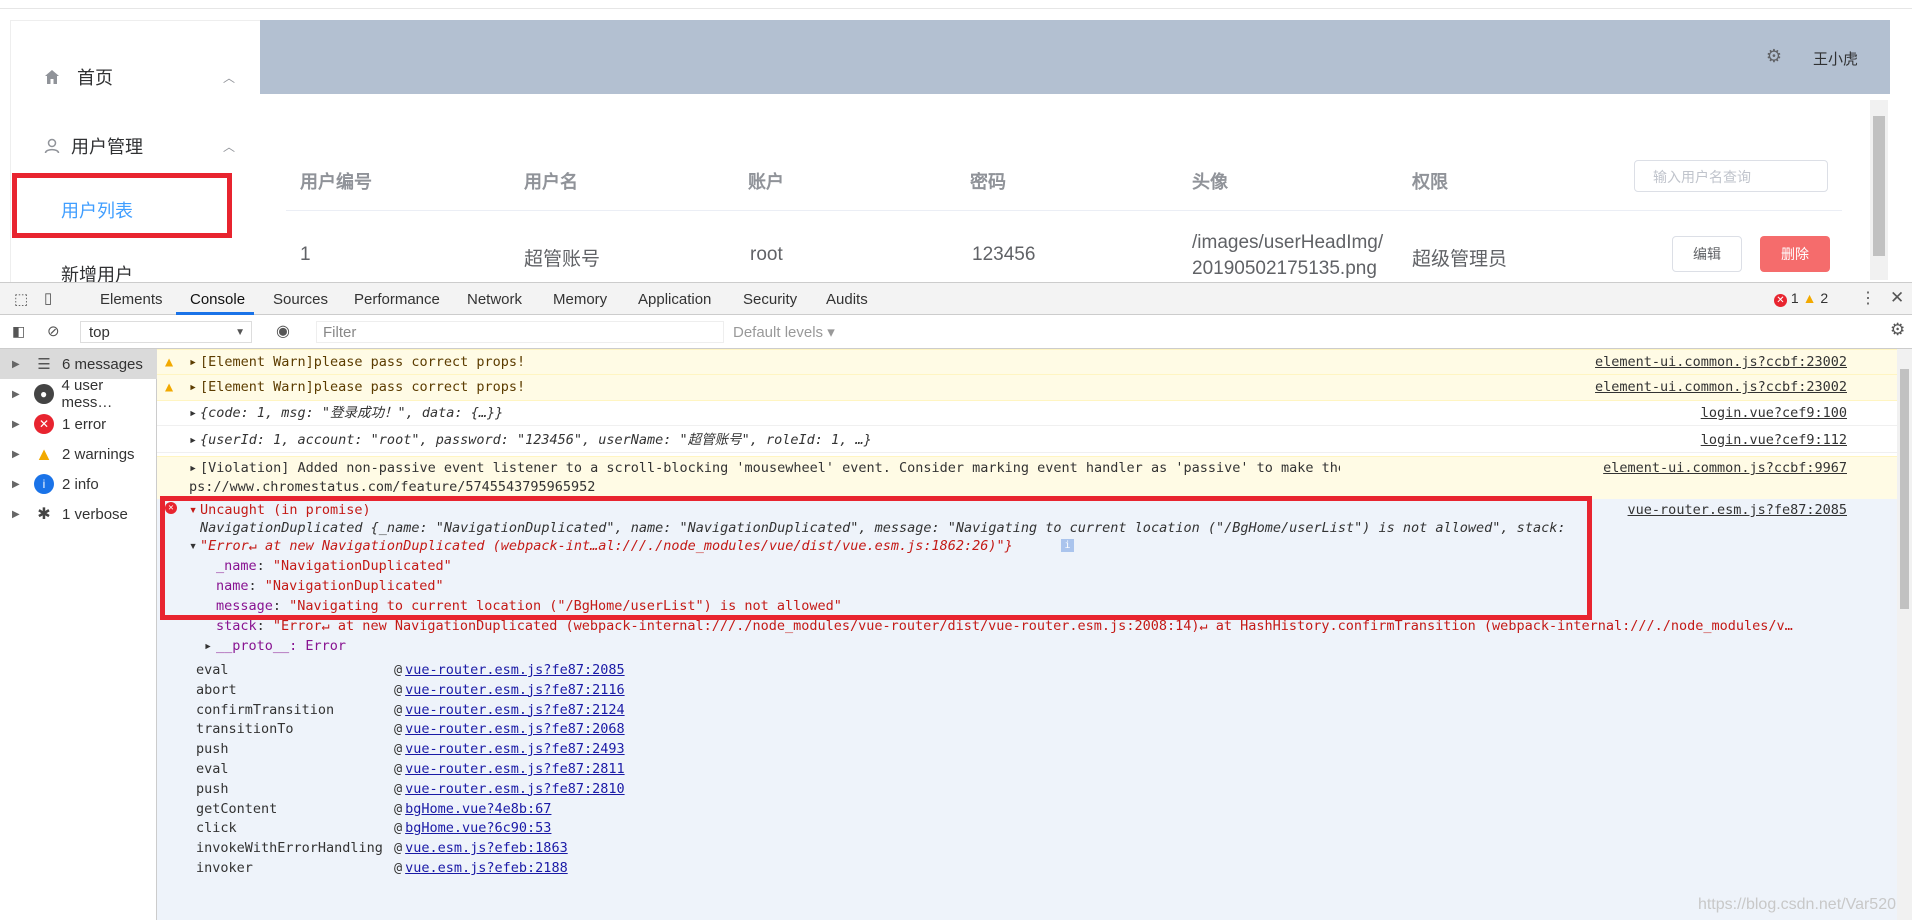  Describe the element at coordinates (48, 298) in the screenshot. I see `device-toolbar-icon: ▯` at that location.